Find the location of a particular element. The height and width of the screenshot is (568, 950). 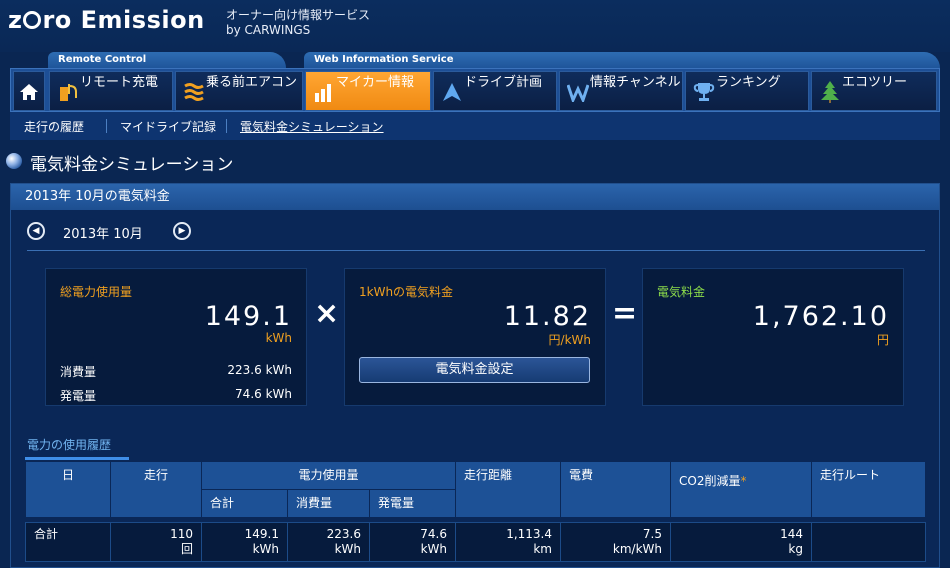

table-header-row: 日 走行 電力使用量 走行距離 電費 CO2削減量* 走行ルート is located at coordinates (475, 489).